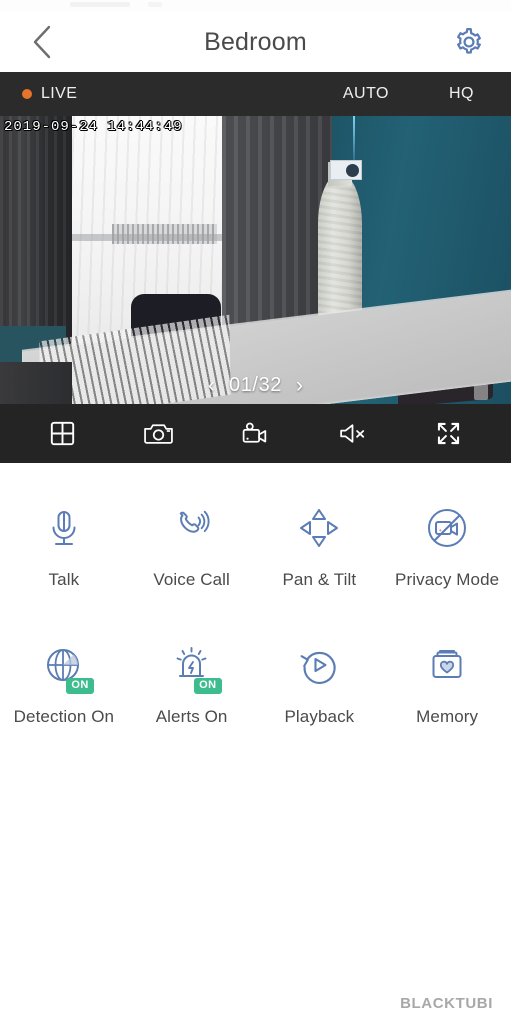  I want to click on phone-call-icon, so click(194, 521).